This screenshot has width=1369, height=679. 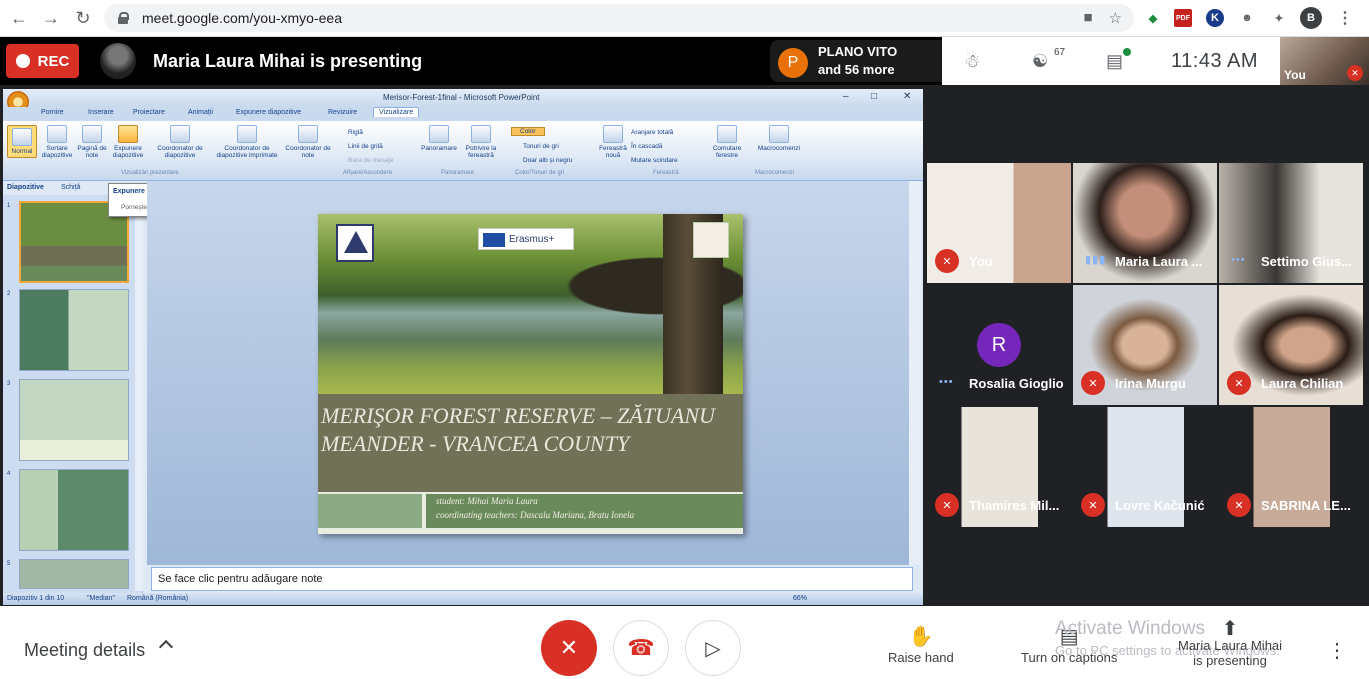 What do you see at coordinates (915, 373) in the screenshot?
I see `workspace-scrollbar` at bounding box center [915, 373].